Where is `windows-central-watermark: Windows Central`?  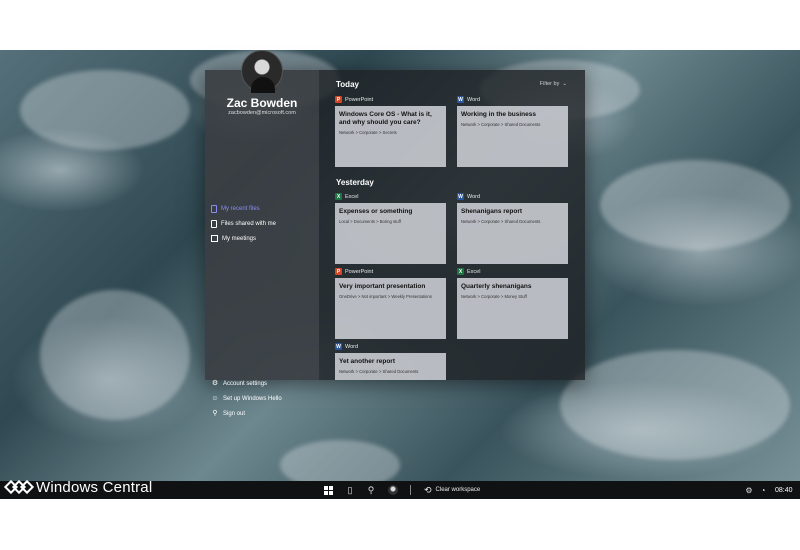
windows-central-watermark: Windows Central is located at coordinates (78, 487).